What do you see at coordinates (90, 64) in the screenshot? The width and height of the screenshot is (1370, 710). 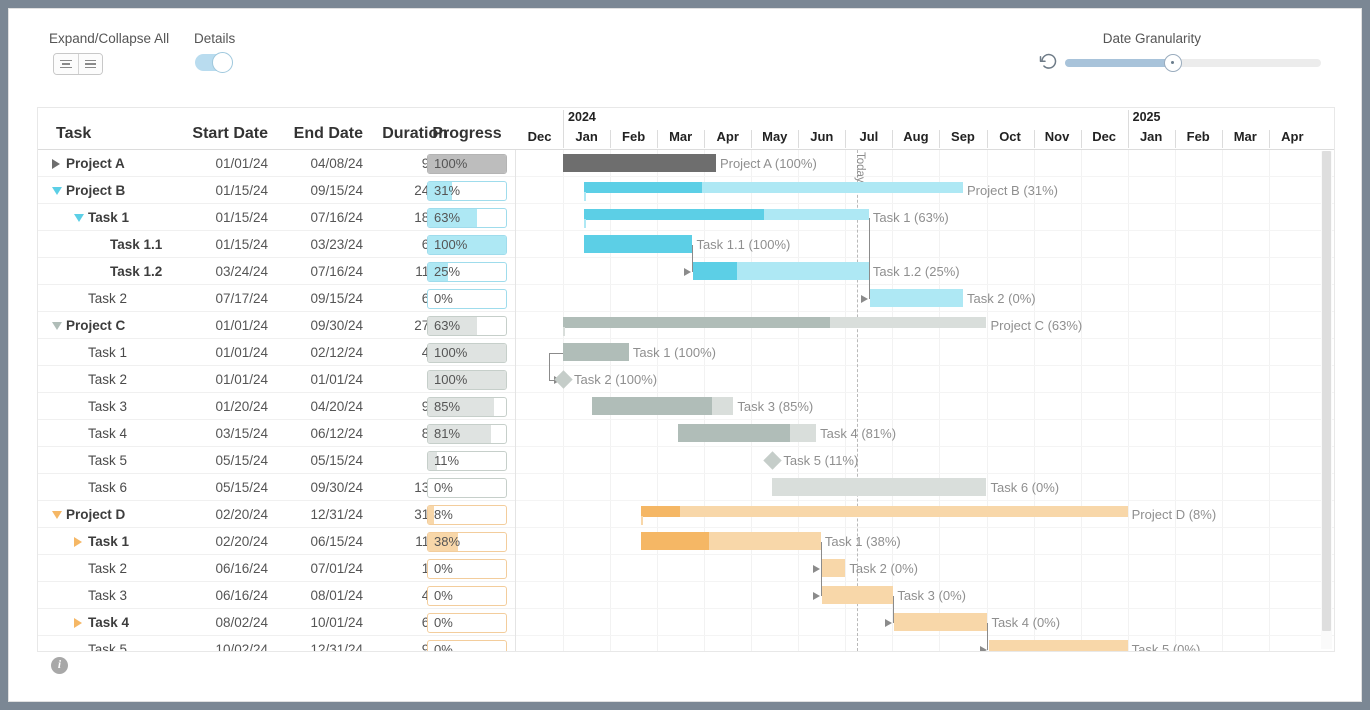 I see `expand-all-button` at bounding box center [90, 64].